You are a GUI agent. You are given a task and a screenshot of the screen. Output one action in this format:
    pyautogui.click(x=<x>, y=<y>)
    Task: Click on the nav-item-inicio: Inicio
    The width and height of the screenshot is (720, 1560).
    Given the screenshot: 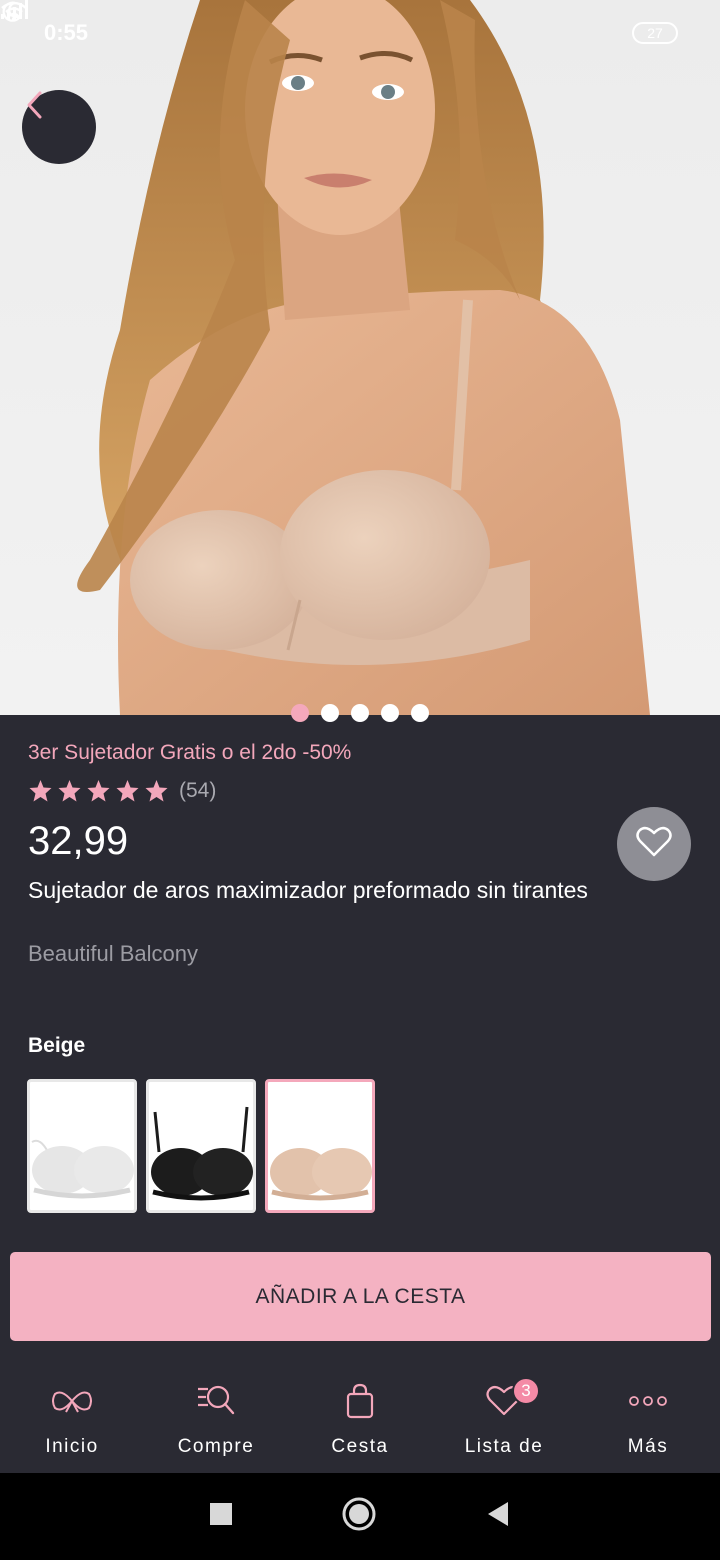 What is the action you would take?
    pyautogui.click(x=72, y=1419)
    